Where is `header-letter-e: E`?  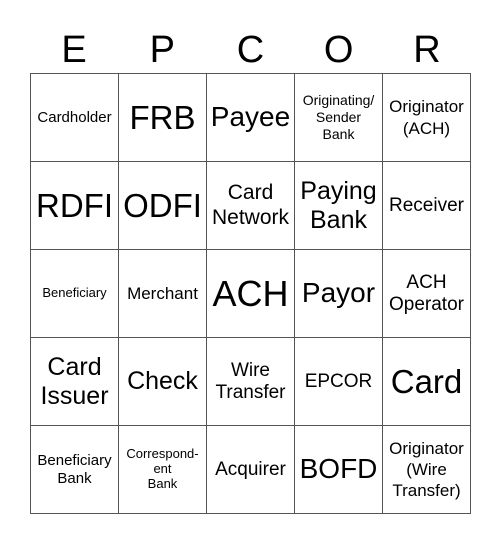
header-letter-e: E is located at coordinates (74, 50).